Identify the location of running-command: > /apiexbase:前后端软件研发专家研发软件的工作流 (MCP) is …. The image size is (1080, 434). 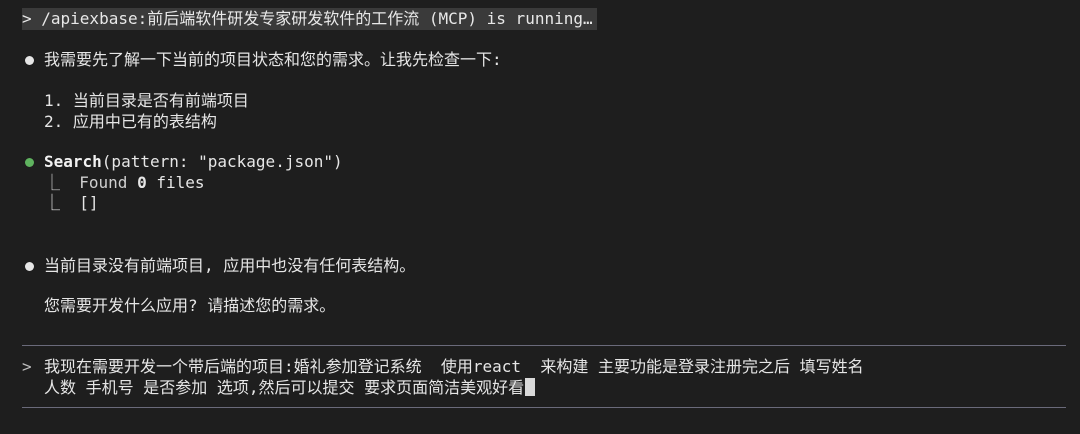
(309, 19).